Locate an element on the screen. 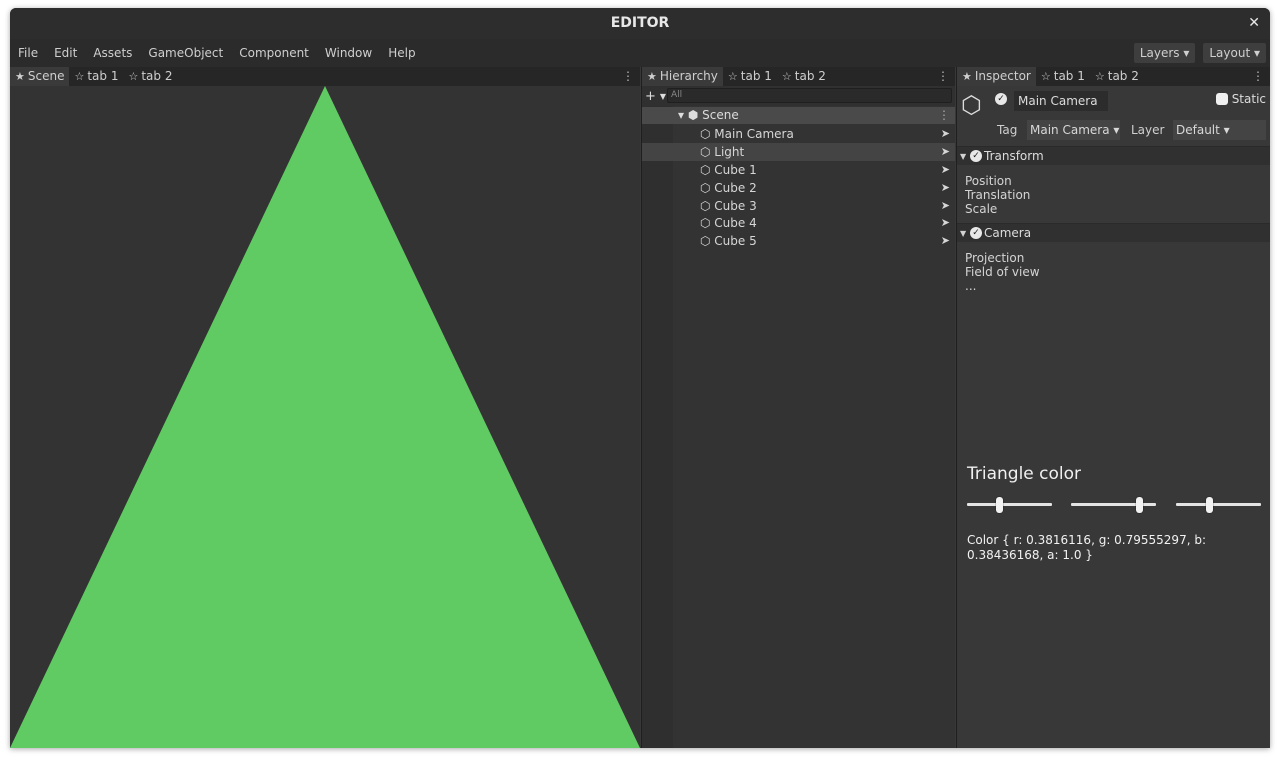 Image resolution: width=1280 pixels, height=759 pixels. camera-prop-field-of-view: Field of view is located at coordinates (1002, 272).